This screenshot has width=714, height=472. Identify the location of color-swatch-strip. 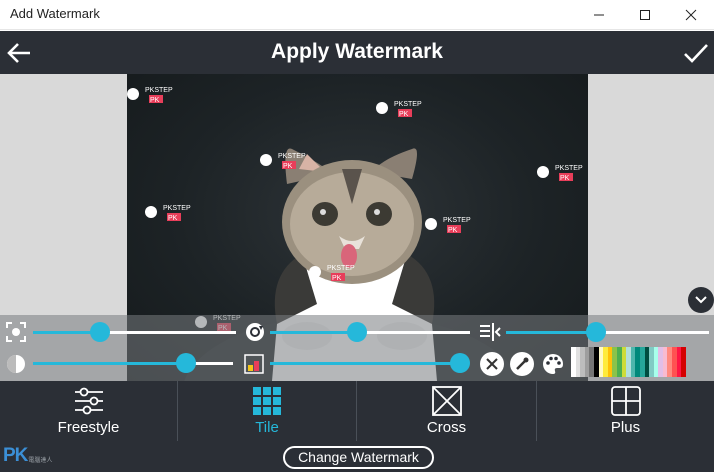
(628, 362).